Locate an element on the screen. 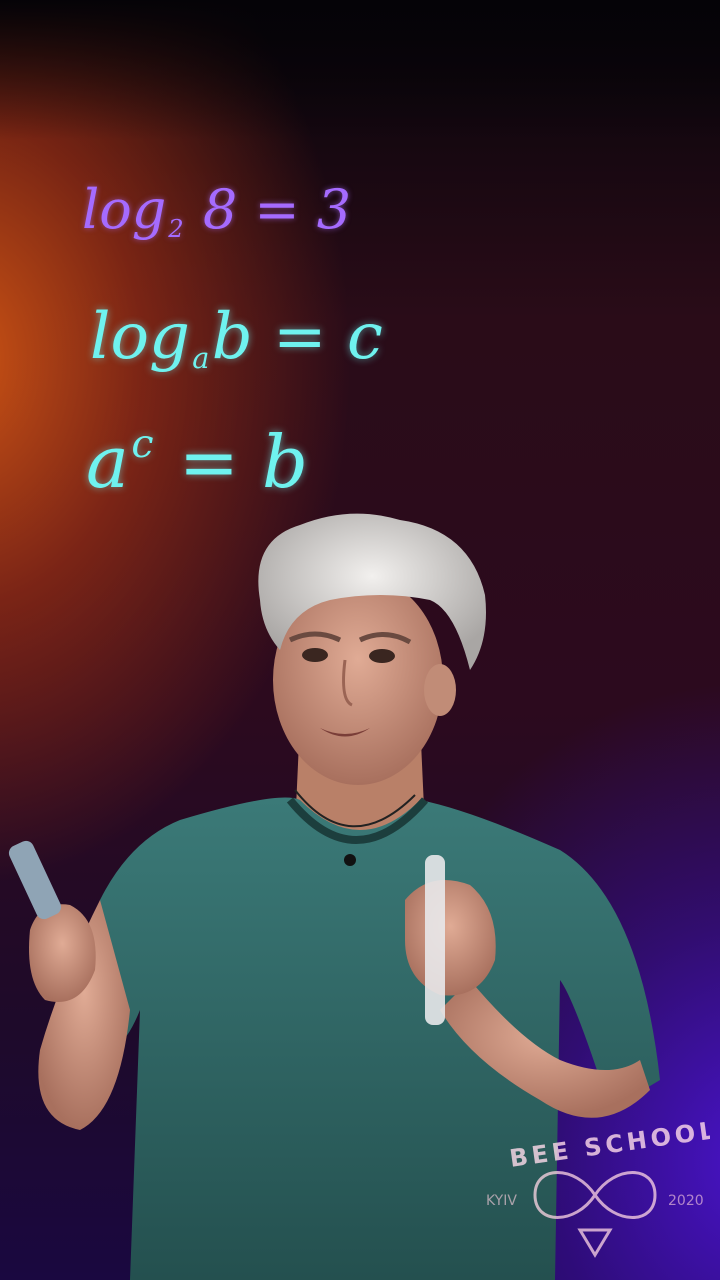 The width and height of the screenshot is (720, 1280). watermark-brand: BEE SCHOOL is located at coordinates (609, 1144).